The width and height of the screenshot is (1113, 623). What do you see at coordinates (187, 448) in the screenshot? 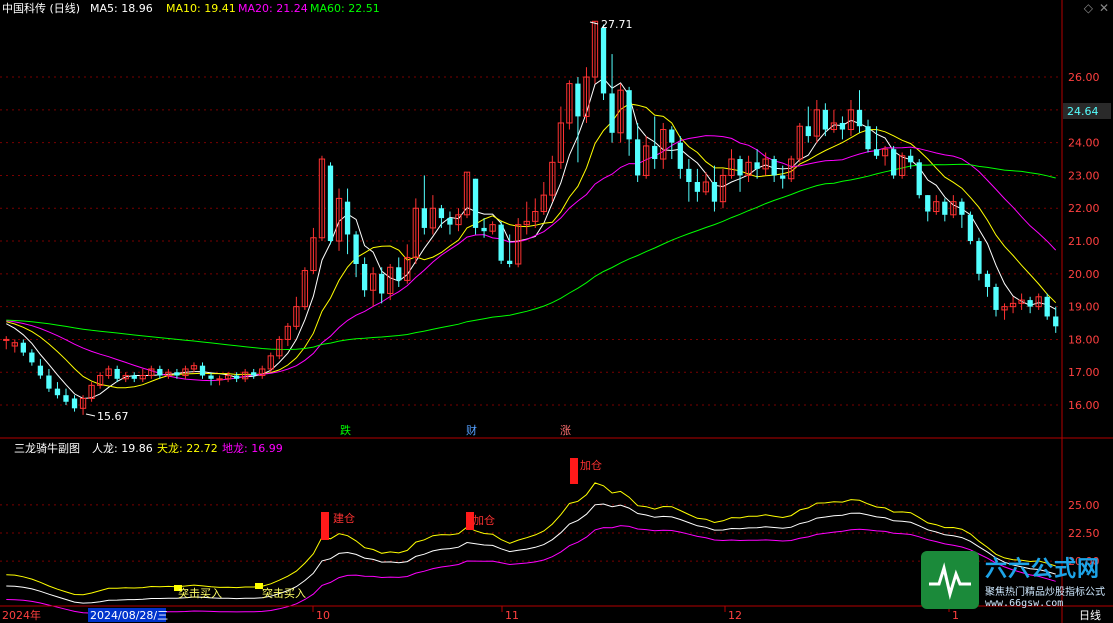
I see `tianlong-label: 天龙: 22.72` at bounding box center [187, 448].